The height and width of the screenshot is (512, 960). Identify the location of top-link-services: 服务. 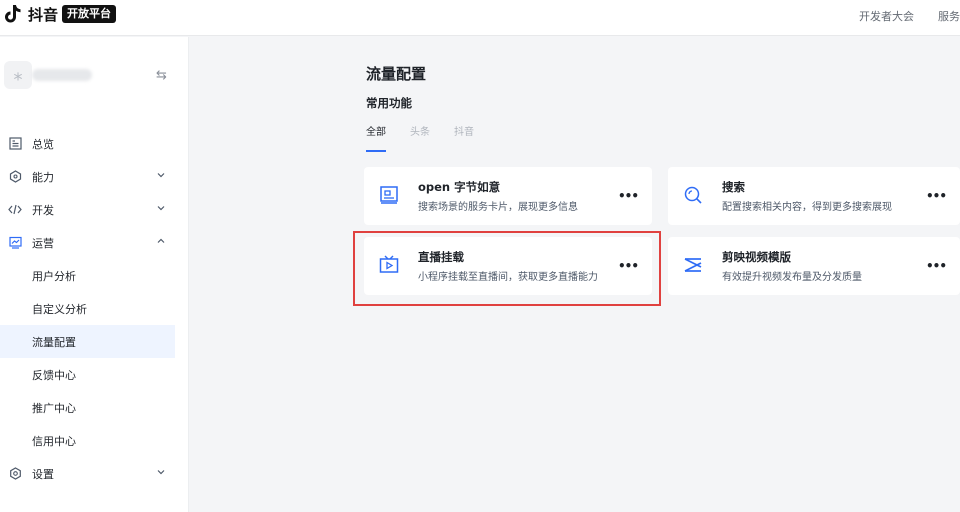
(949, 16).